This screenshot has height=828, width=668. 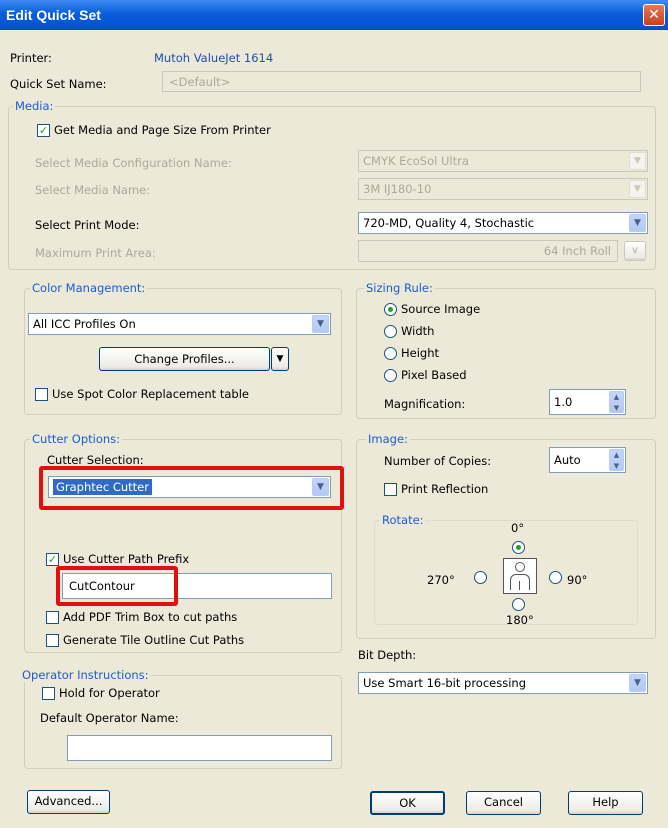 I want to click on print-mode-value: 720-MD, Quality 4, Stochastic, so click(x=449, y=223).